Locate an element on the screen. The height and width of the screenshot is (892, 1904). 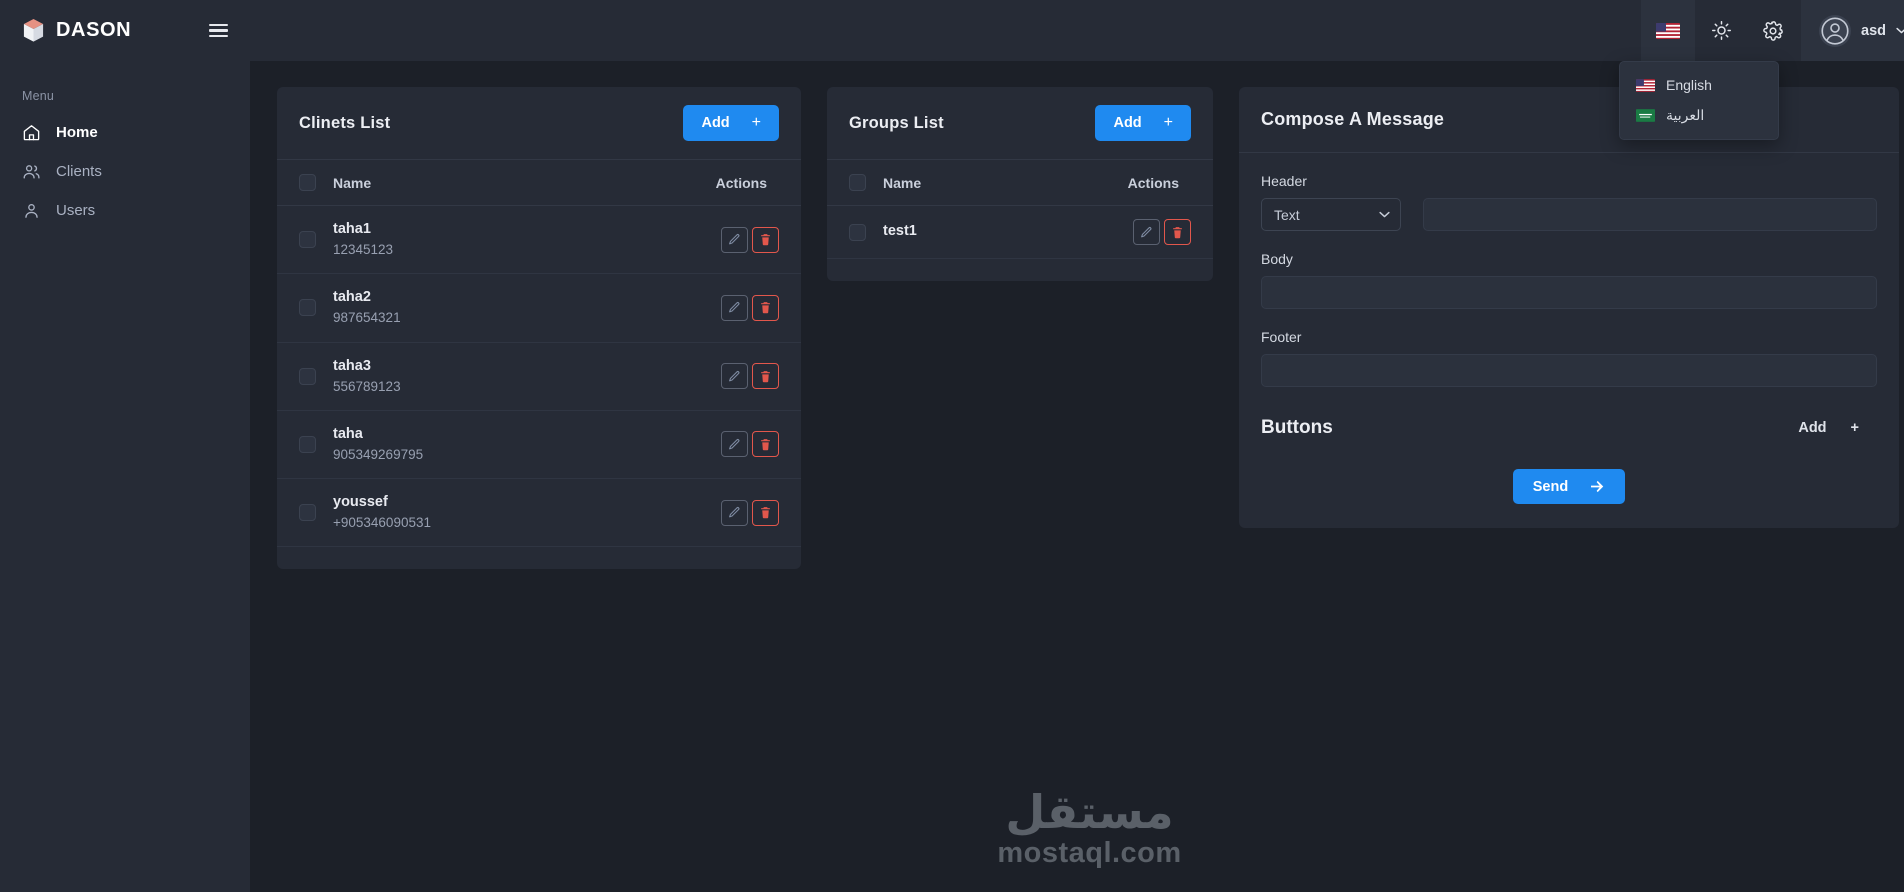
client-phone: 12345123 is located at coordinates (363, 250).